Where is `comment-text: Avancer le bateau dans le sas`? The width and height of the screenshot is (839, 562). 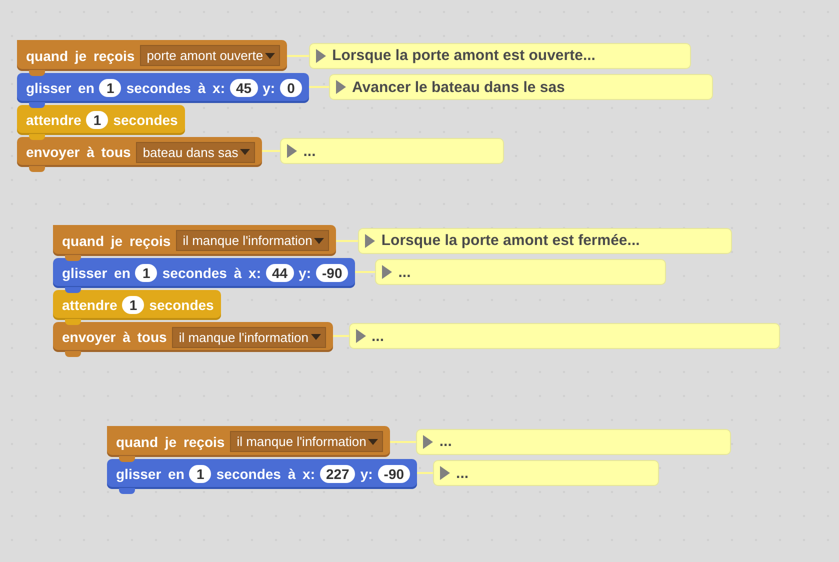
comment-text: Avancer le bateau dans le sas is located at coordinates (458, 87).